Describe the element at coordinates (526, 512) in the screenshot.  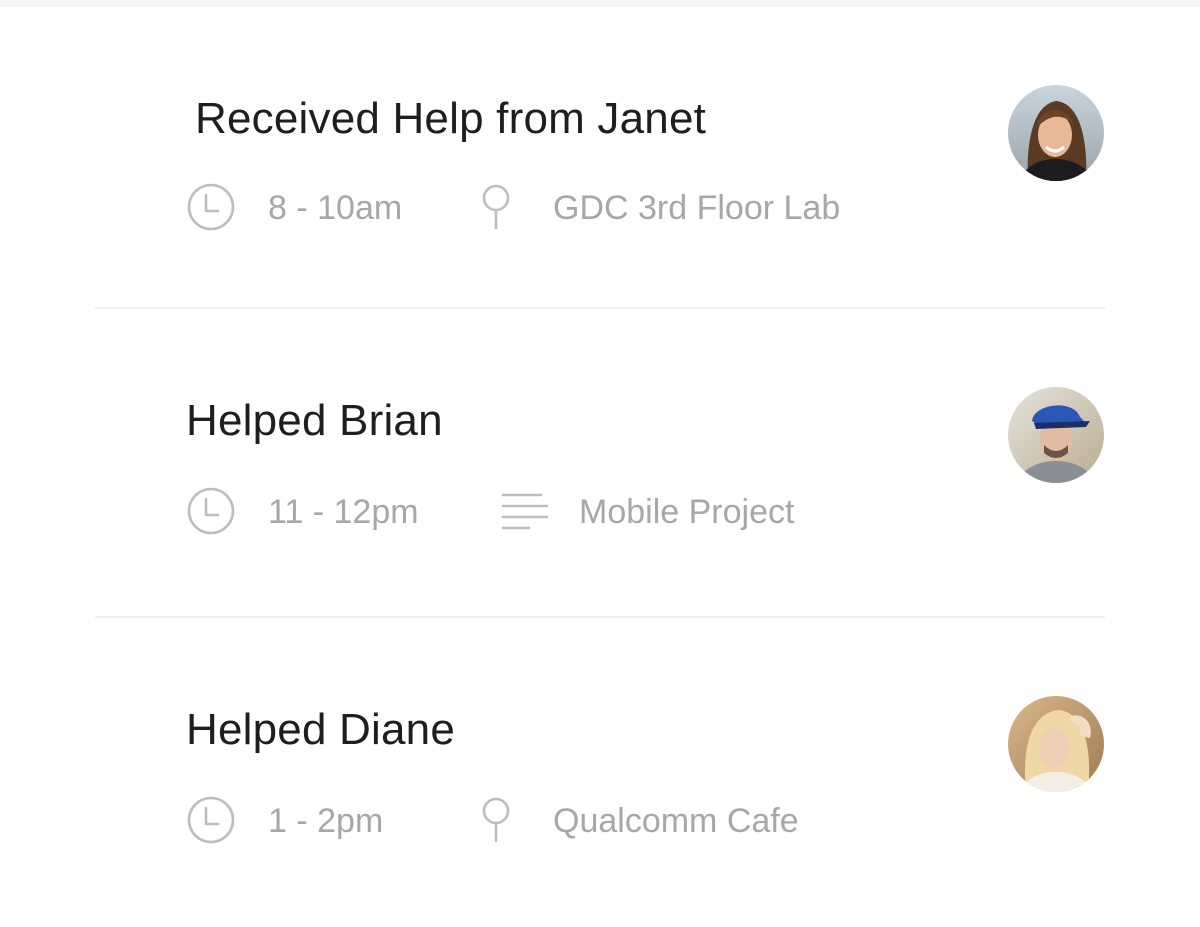
I see `lines-icon` at that location.